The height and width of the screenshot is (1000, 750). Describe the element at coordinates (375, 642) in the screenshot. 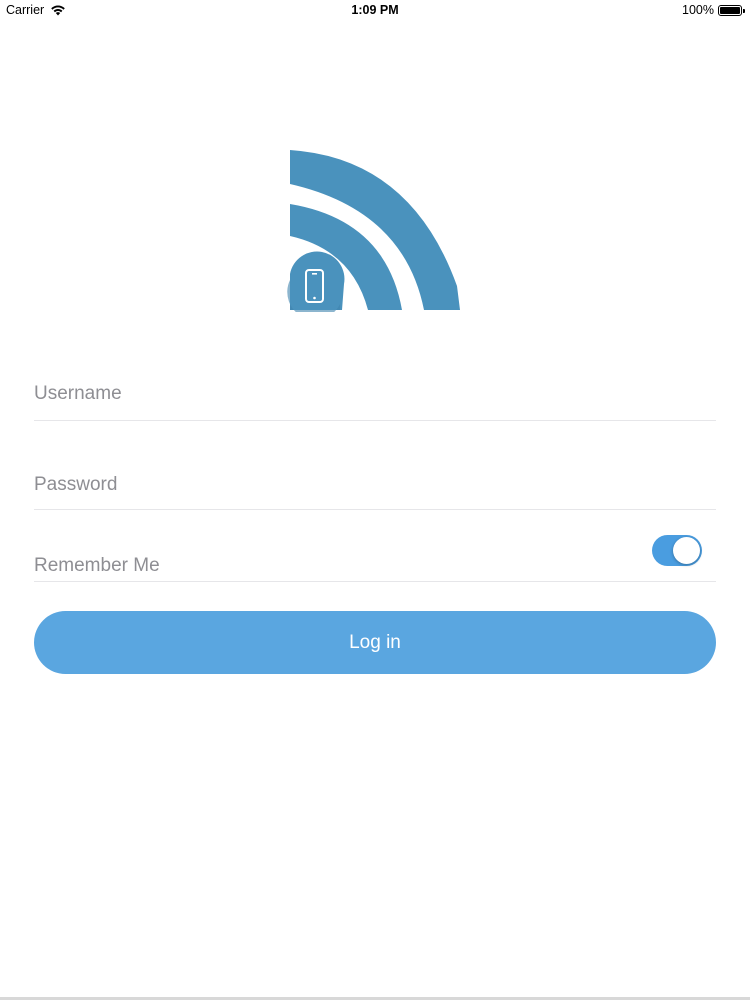

I see `login-button: Log in` at that location.